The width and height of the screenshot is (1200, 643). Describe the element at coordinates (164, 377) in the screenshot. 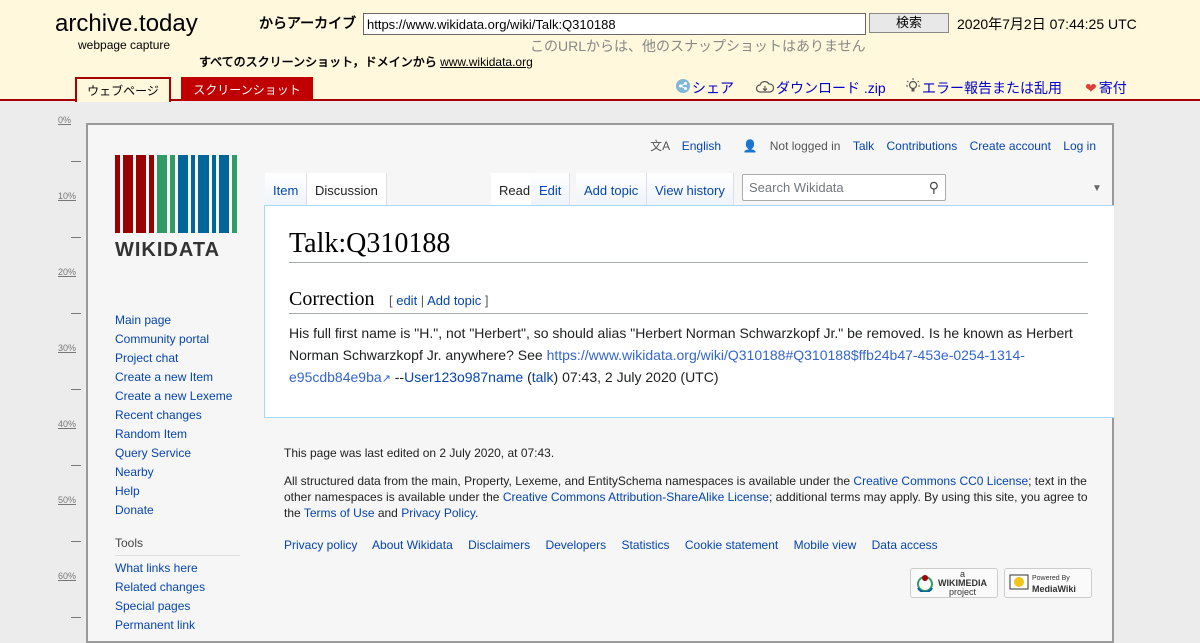

I see `sidebar-item-create-item: Create a new Item` at that location.